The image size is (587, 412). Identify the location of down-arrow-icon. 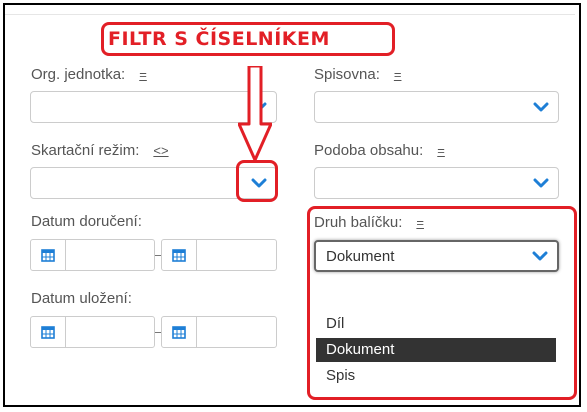
(255, 114).